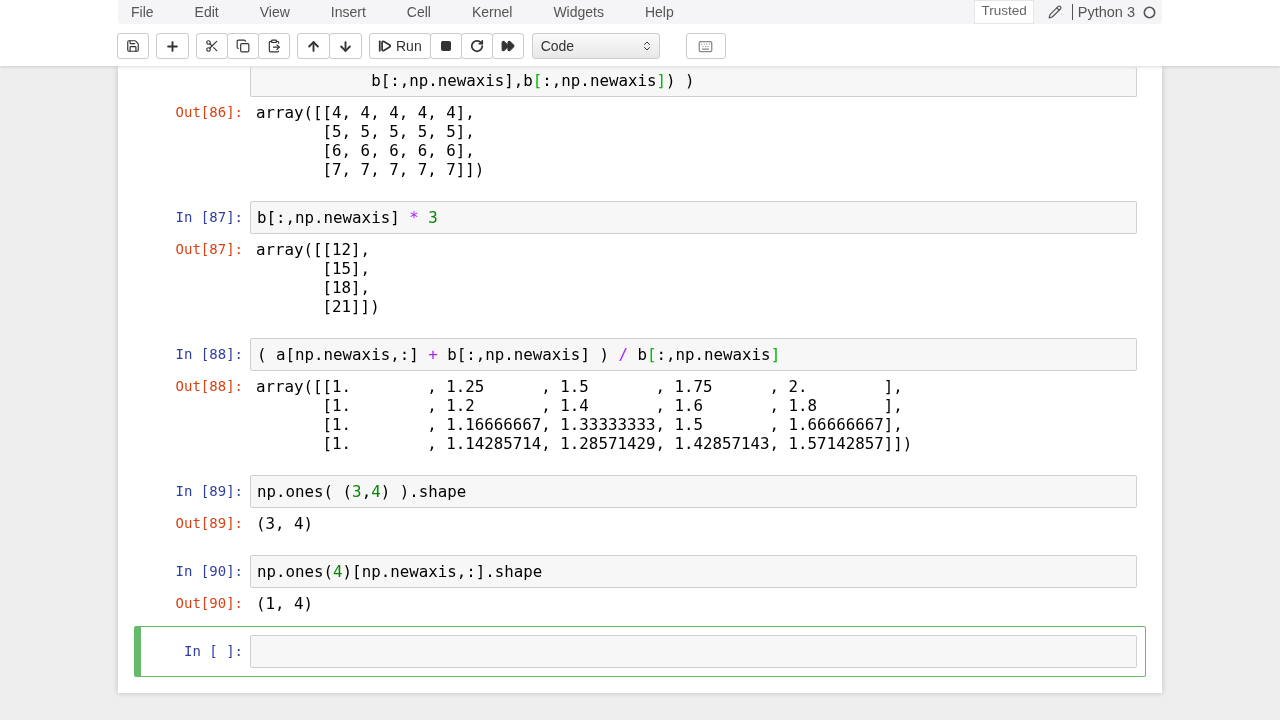 This screenshot has width=1280, height=720. I want to click on stop-button, so click(445, 46).